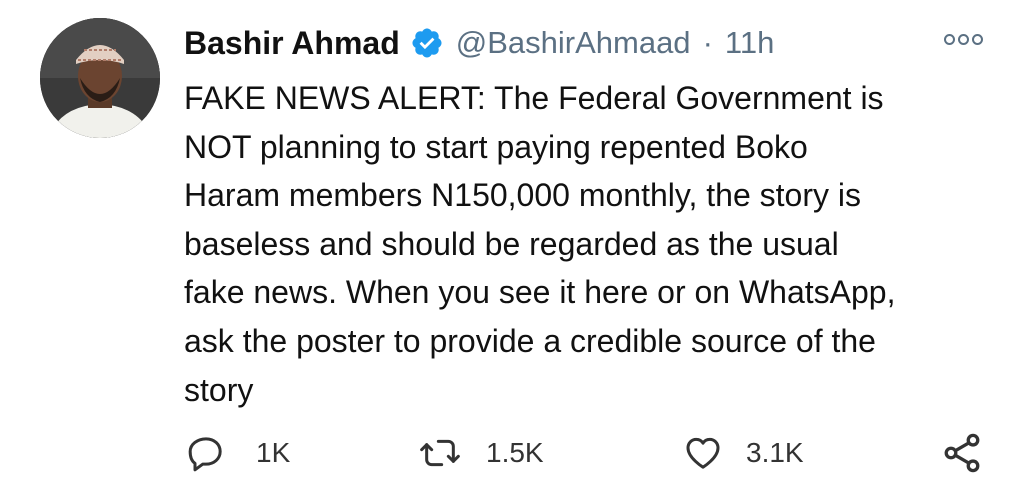 This screenshot has height=494, width=1024. What do you see at coordinates (515, 452) in the screenshot?
I see `retweet-count: 1.5K` at bounding box center [515, 452].